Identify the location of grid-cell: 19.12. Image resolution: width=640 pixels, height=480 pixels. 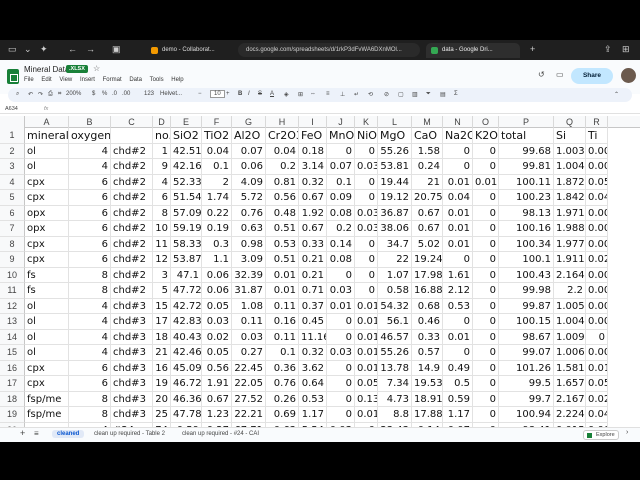
(395, 198).